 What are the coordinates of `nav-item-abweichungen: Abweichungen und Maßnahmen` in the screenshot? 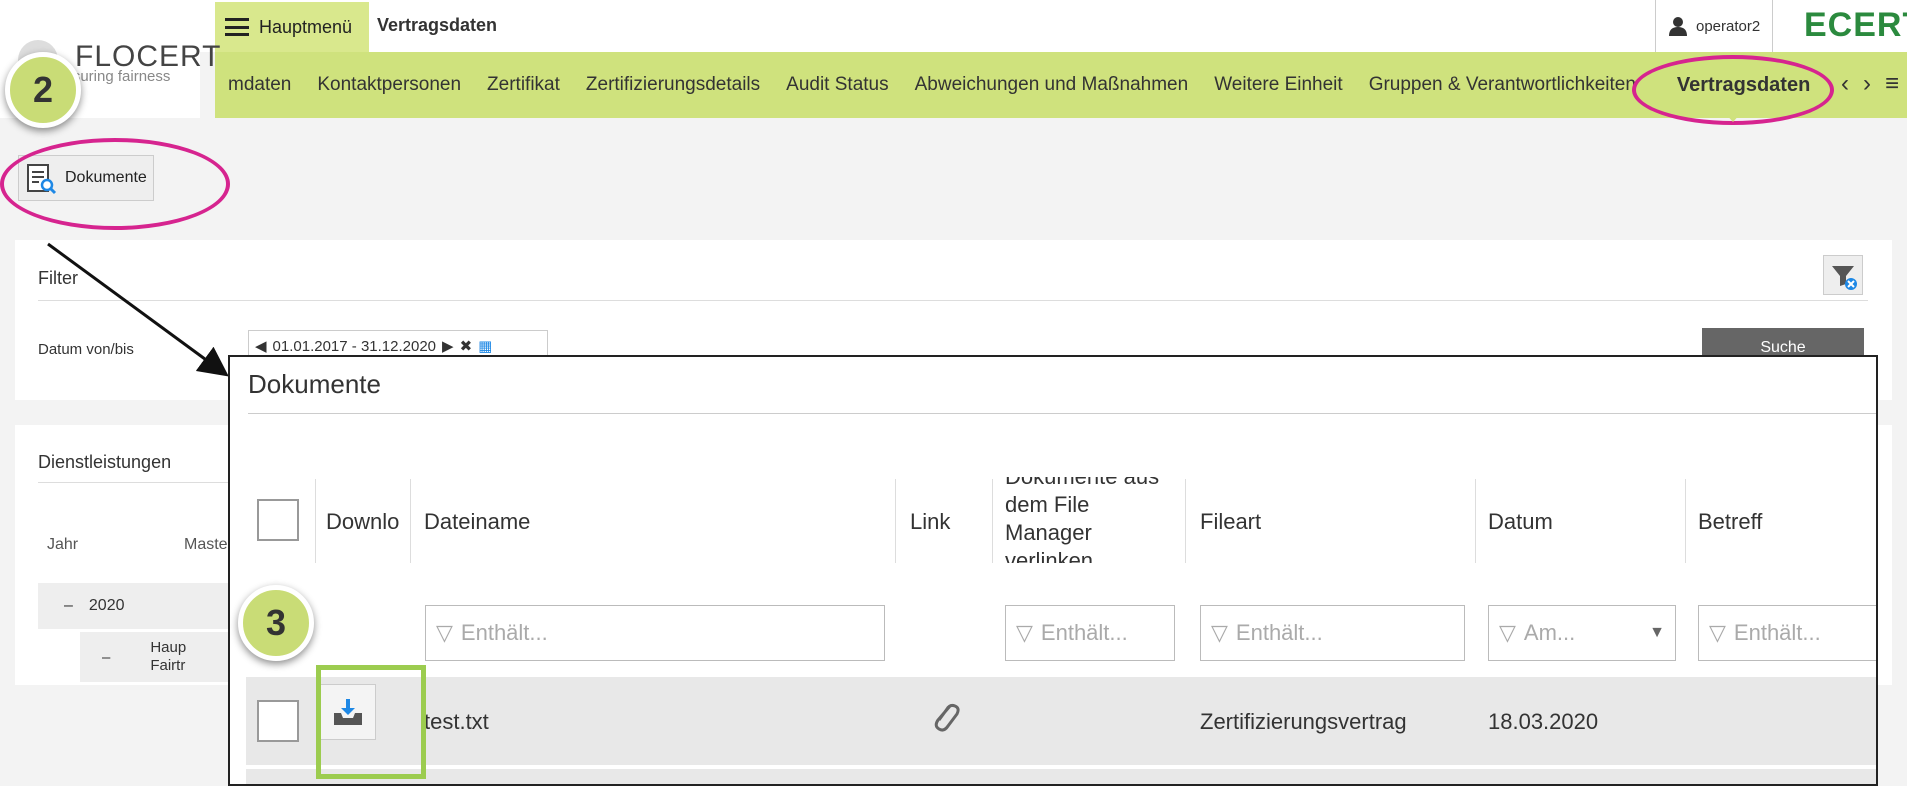 It's located at (1052, 85).